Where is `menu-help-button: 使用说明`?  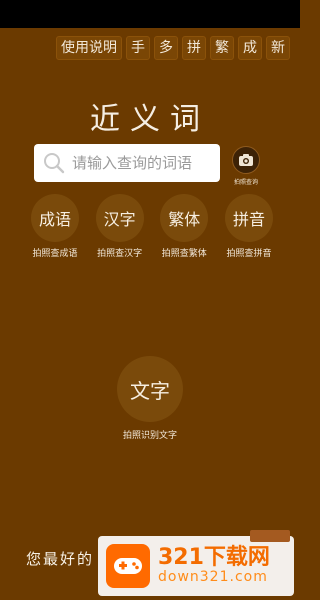 menu-help-button: 使用说明 is located at coordinates (89, 48).